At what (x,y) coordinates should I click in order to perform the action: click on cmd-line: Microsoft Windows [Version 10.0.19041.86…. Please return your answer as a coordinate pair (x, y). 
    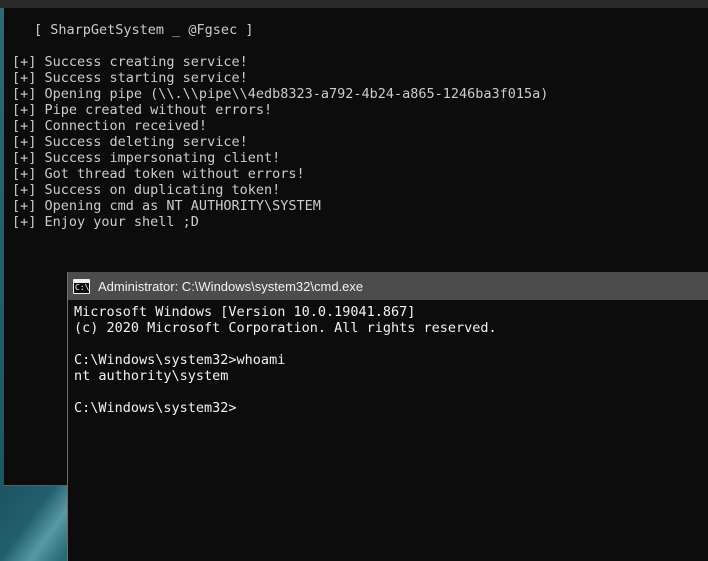
    Looking at the image, I should click on (245, 312).